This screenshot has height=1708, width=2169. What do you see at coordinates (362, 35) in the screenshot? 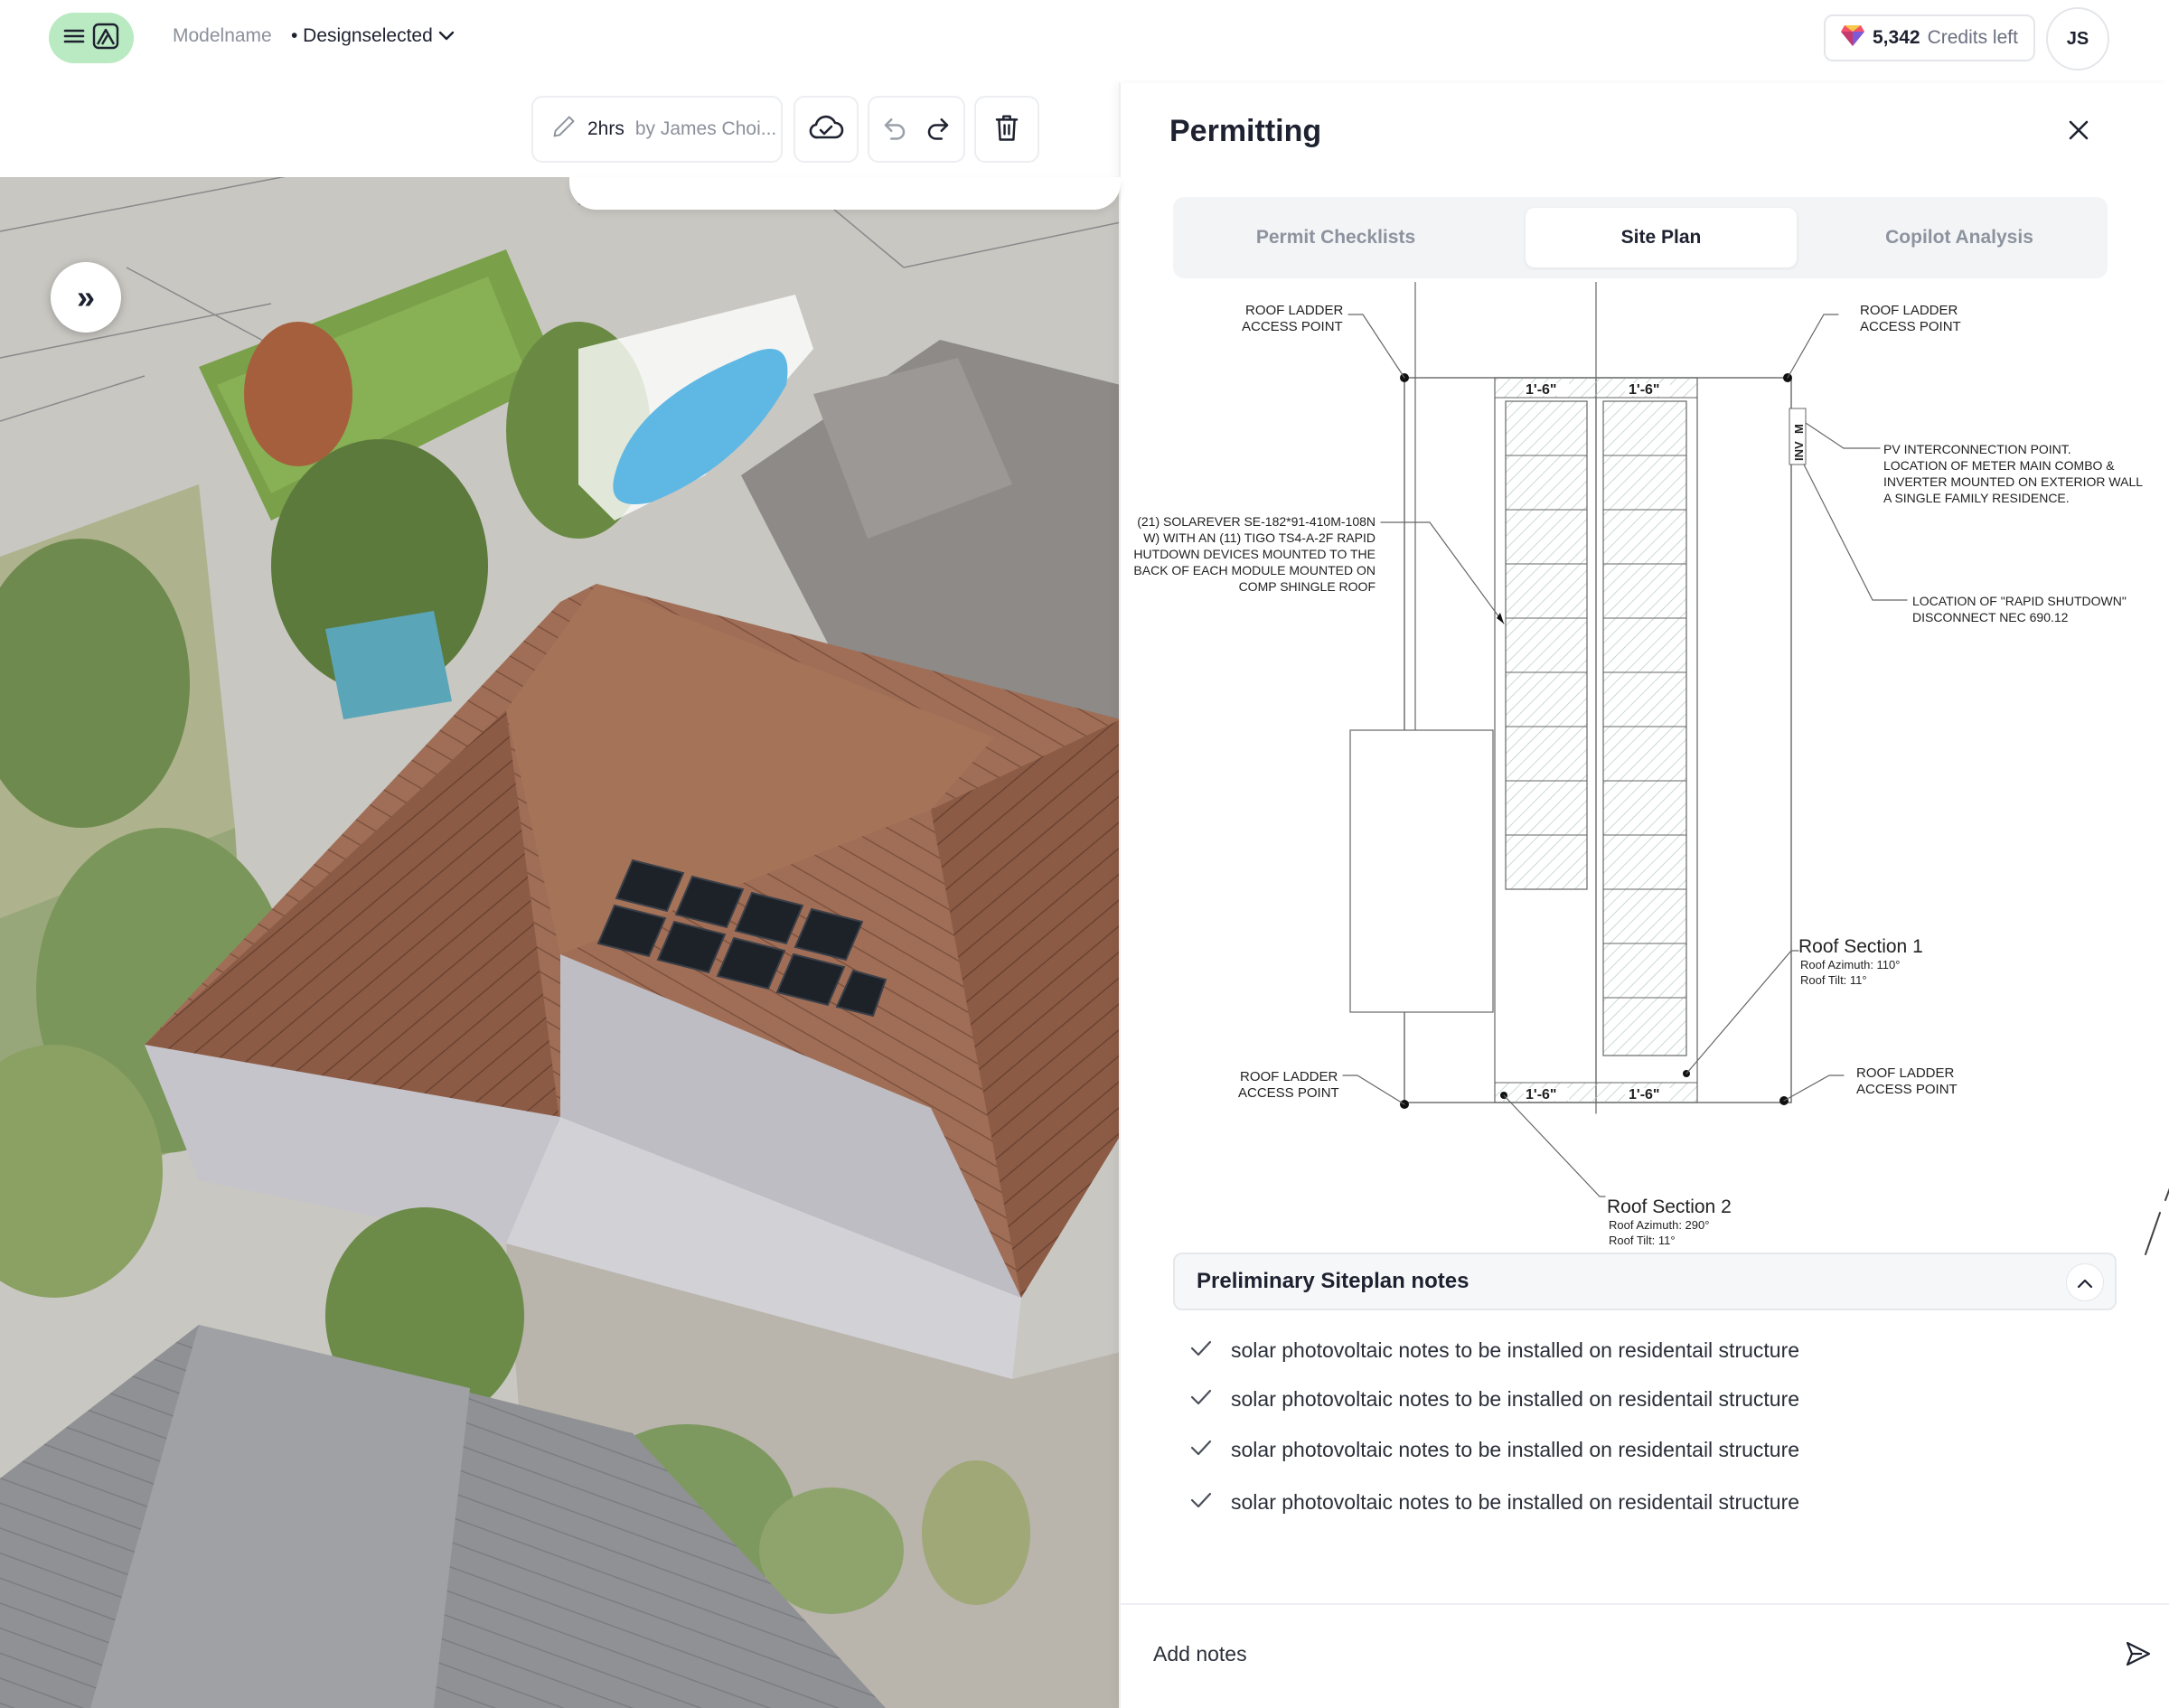
I see `design-selected-label: • Designselected` at bounding box center [362, 35].